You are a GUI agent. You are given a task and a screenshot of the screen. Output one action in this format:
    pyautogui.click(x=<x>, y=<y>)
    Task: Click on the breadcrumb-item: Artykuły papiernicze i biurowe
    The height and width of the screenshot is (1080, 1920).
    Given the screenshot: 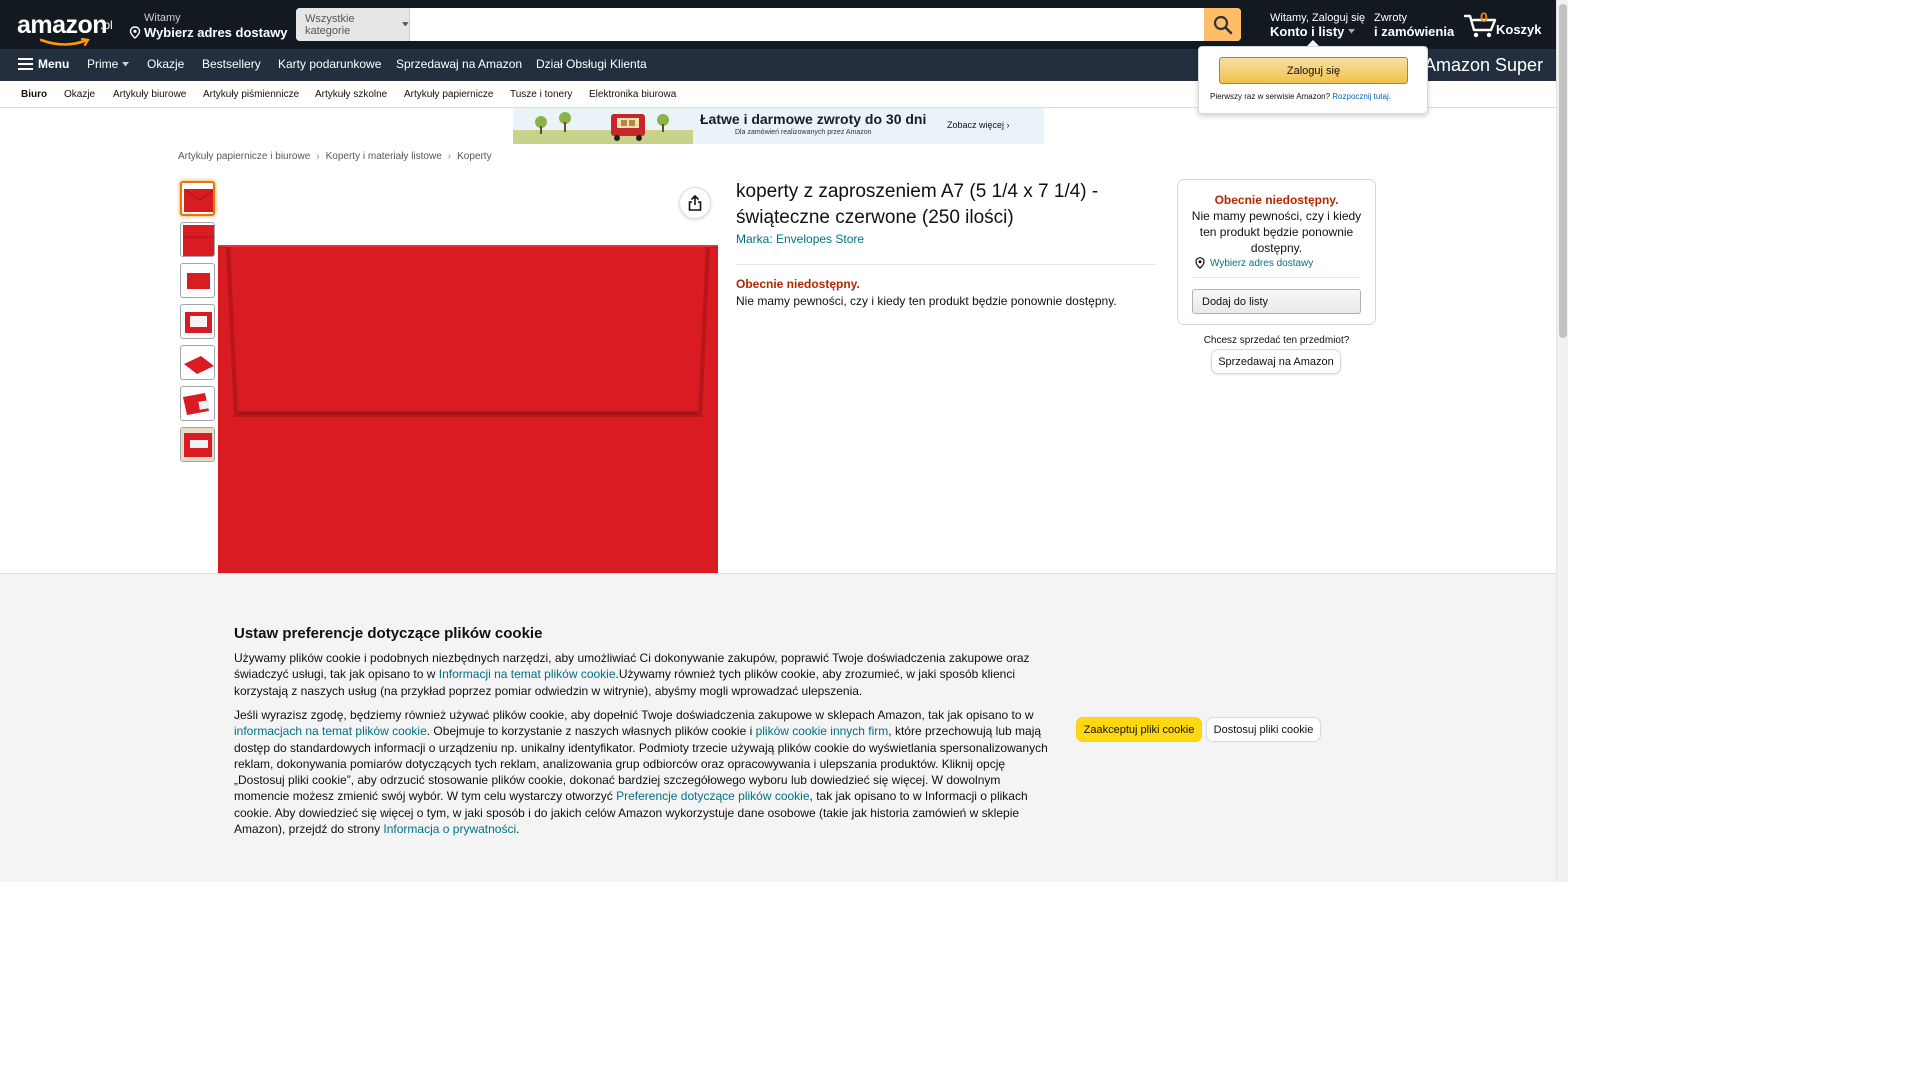 What is the action you would take?
    pyautogui.click(x=244, y=156)
    